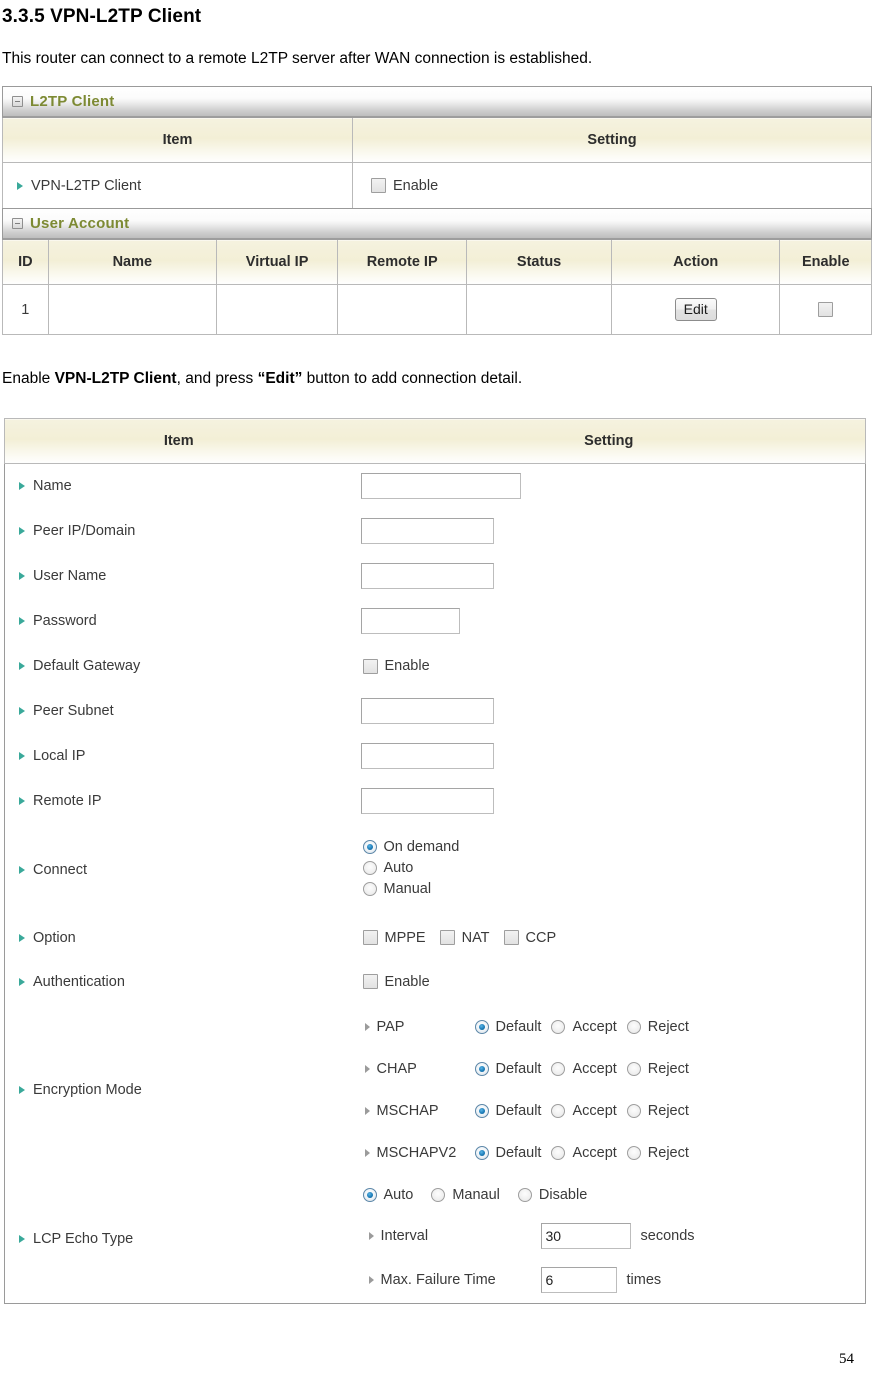  Describe the element at coordinates (558, 1026) in the screenshot. I see `pap-radio-accept` at that location.